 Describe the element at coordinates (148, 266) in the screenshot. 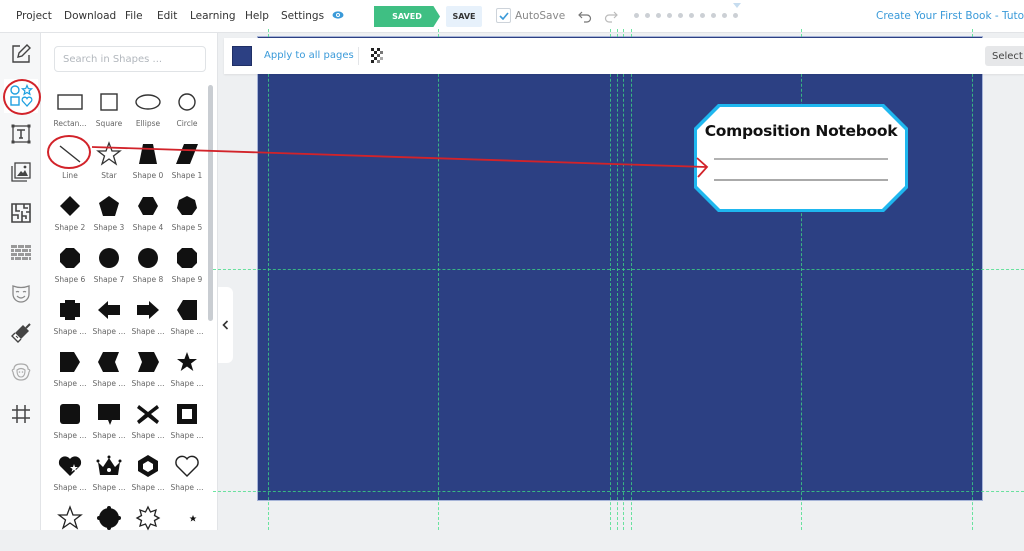

I see `shape-item-decagon: Shape 8` at that location.